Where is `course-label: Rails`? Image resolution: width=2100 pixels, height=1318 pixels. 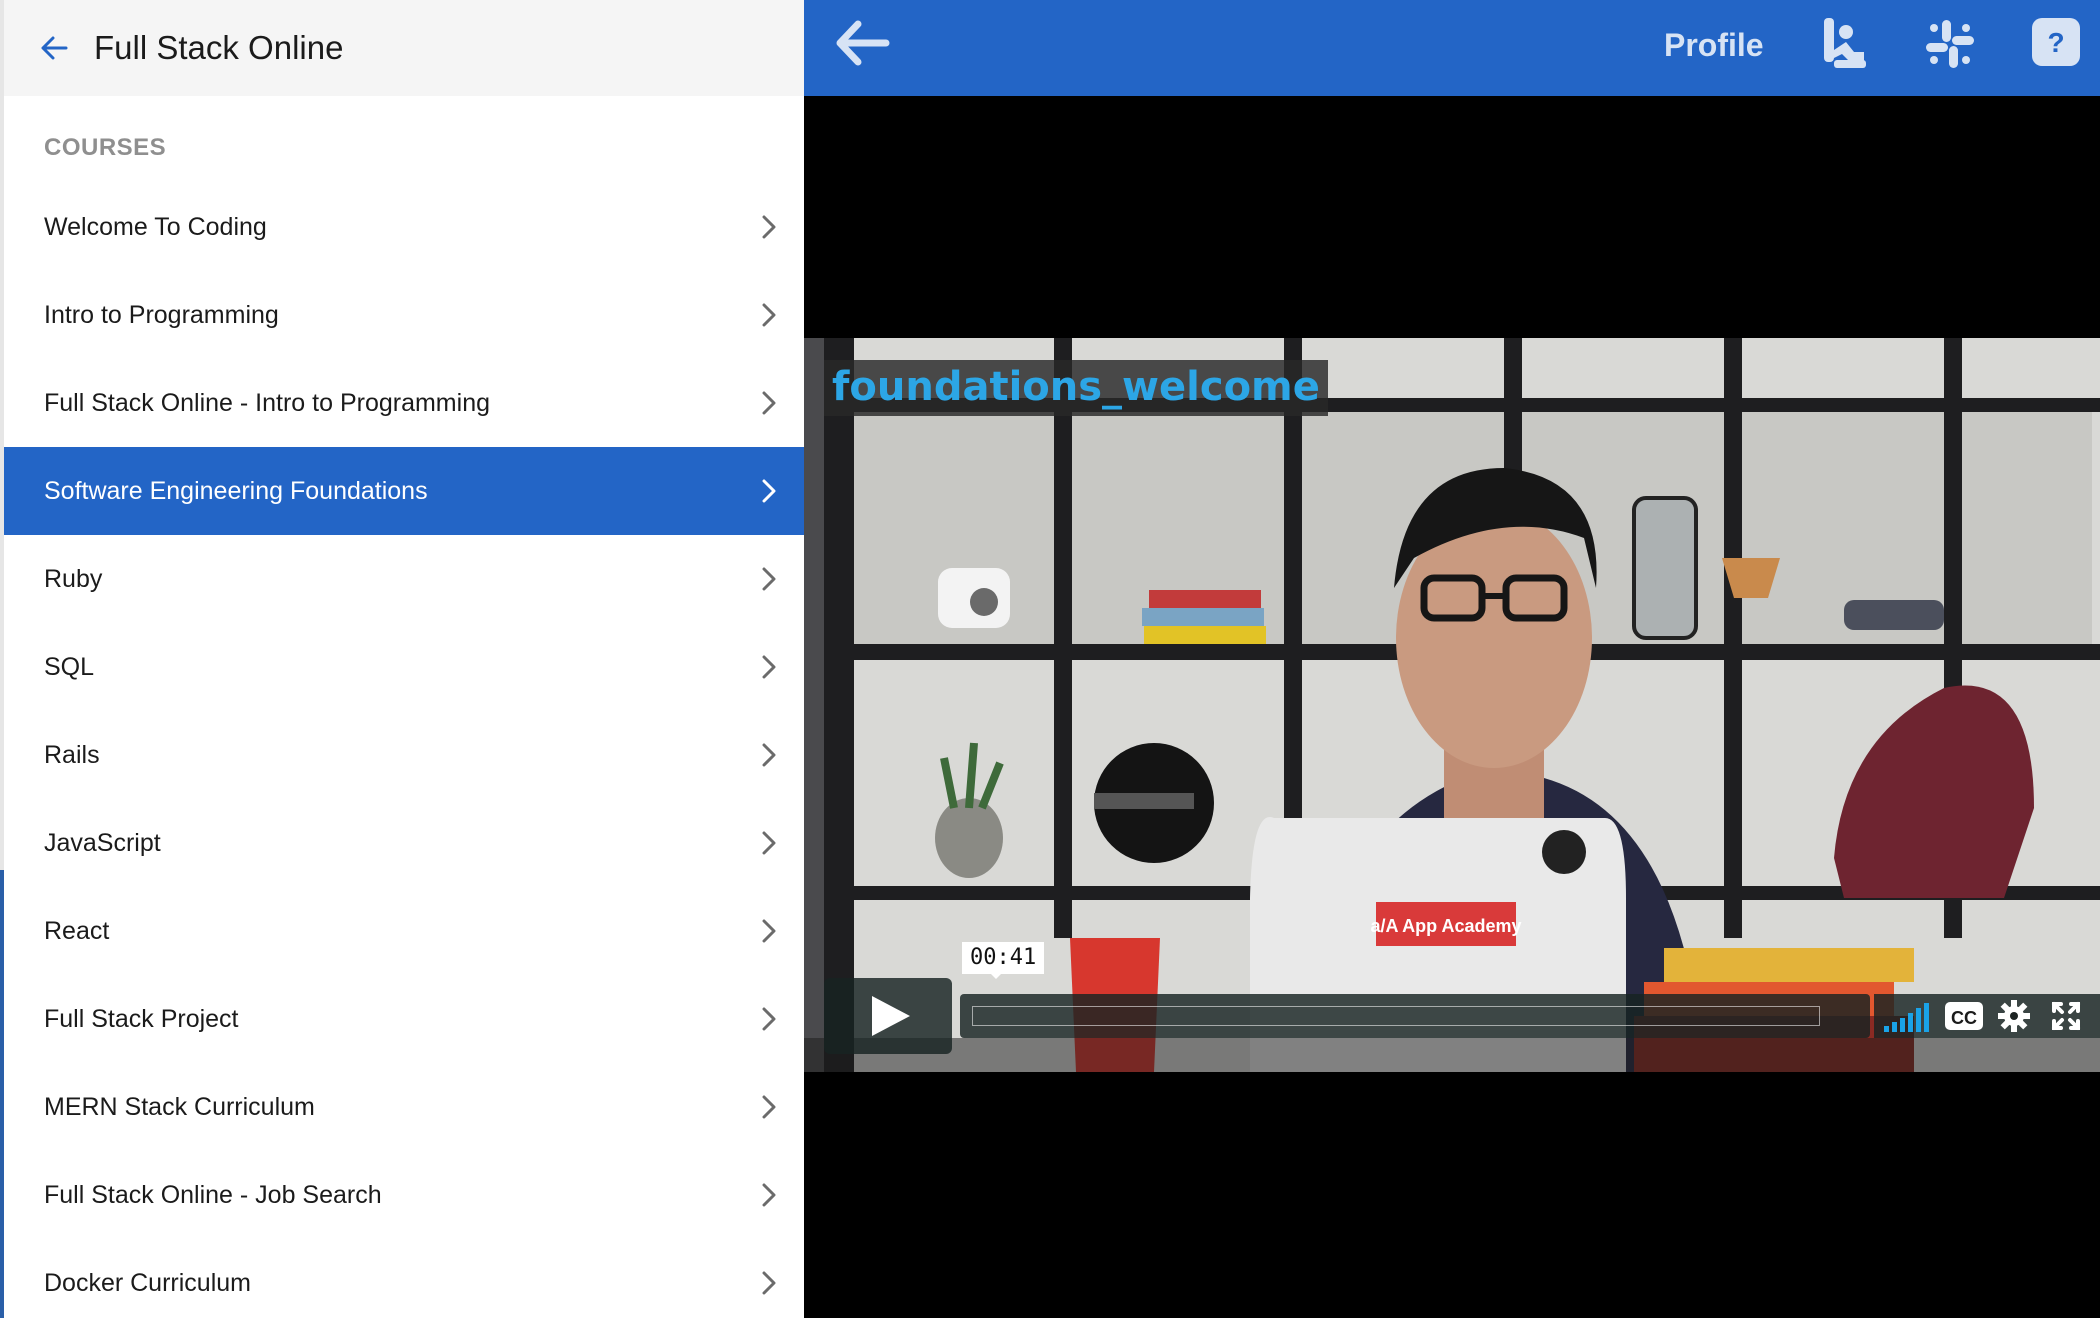
course-label: Rails is located at coordinates (72, 754).